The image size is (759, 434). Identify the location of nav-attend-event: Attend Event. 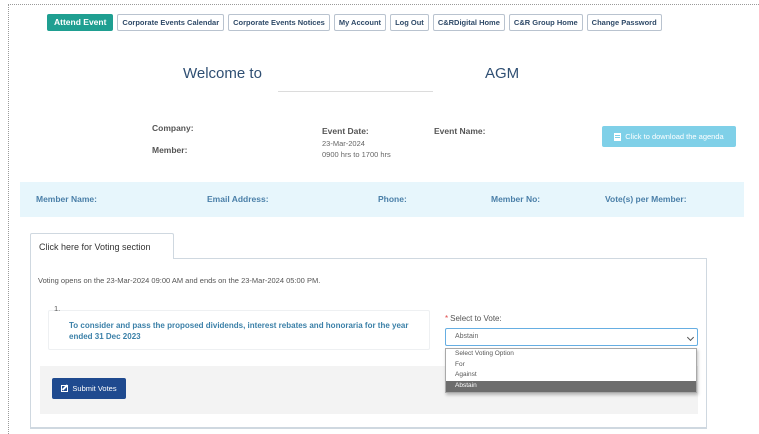
(80, 22).